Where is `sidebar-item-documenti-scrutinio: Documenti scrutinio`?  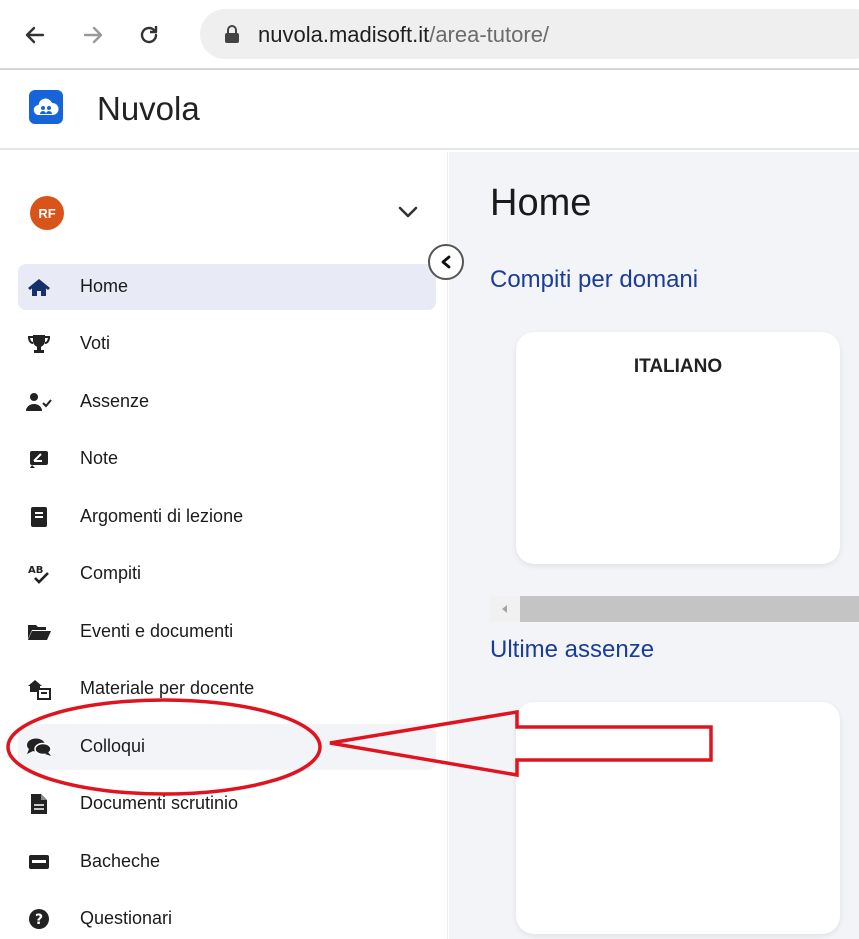
sidebar-item-documenti-scrutinio: Documenti scrutinio is located at coordinates (227, 804).